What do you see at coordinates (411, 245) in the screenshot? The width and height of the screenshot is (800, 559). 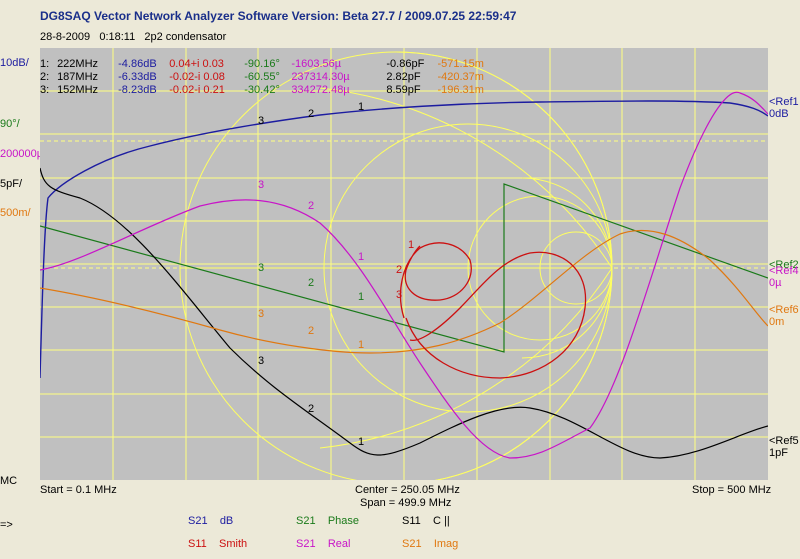 I see `marker-1-smith: 1` at bounding box center [411, 245].